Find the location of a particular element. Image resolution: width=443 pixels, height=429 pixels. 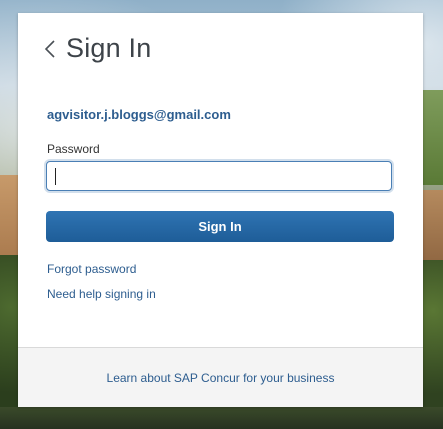

background-ground is located at coordinates (221, 418).